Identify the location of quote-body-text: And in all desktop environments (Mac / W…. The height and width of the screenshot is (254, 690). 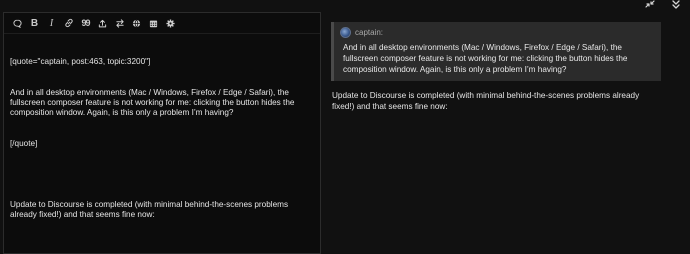
(153, 103).